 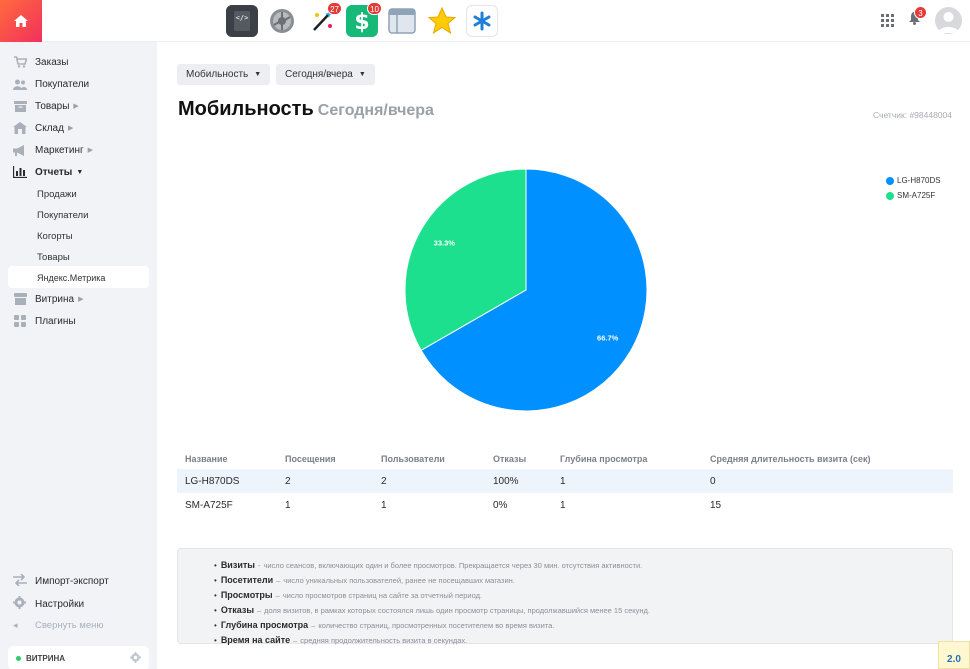 What do you see at coordinates (53, 257) in the screenshot?
I see `report-subitem-products: Товары` at bounding box center [53, 257].